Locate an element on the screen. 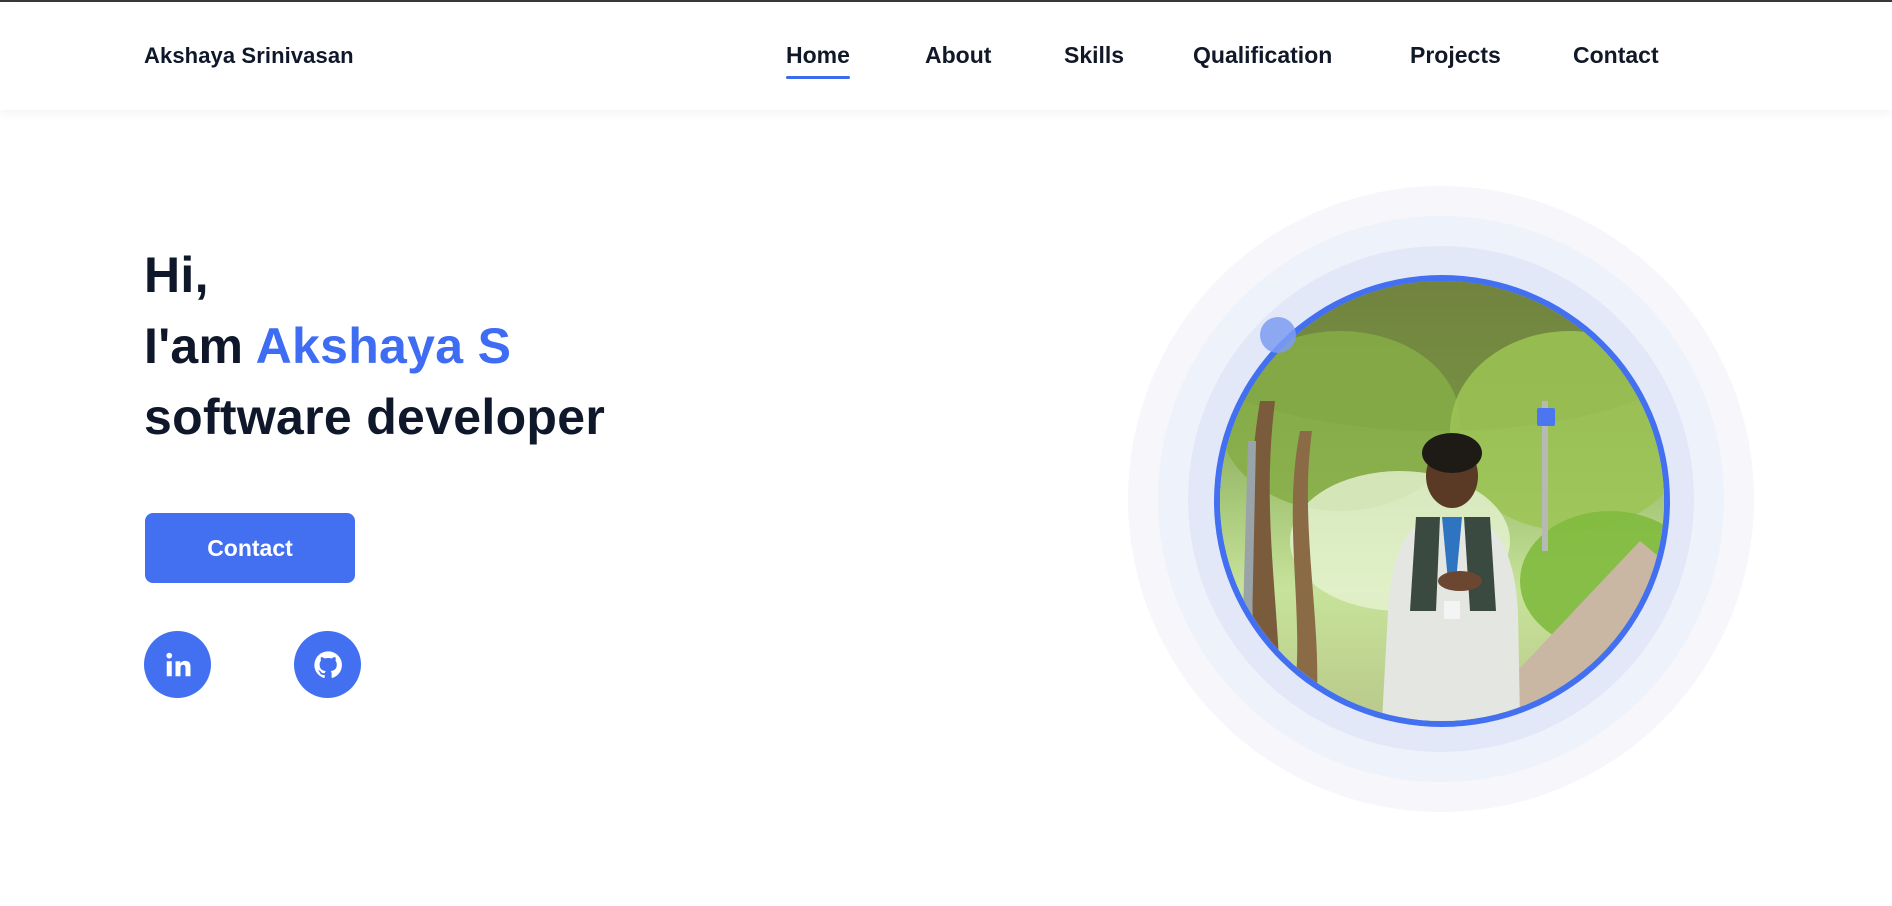 Image resolution: width=1892 pixels, height=906 pixels. hero-intro-prefix: I'am is located at coordinates (194, 346).